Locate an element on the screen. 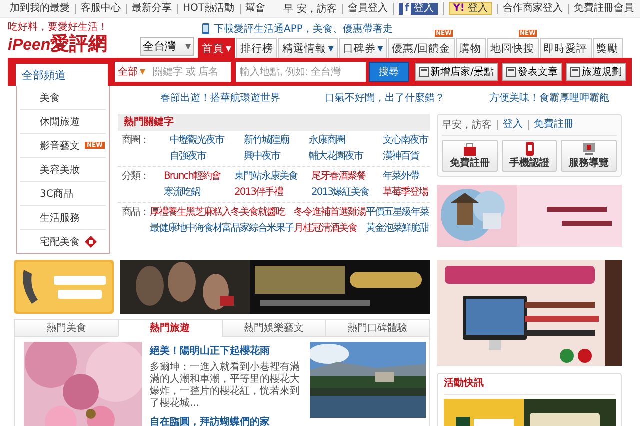 The width and height of the screenshot is (640, 426). keyword-link: 中壢觀光夜市 is located at coordinates (197, 140).